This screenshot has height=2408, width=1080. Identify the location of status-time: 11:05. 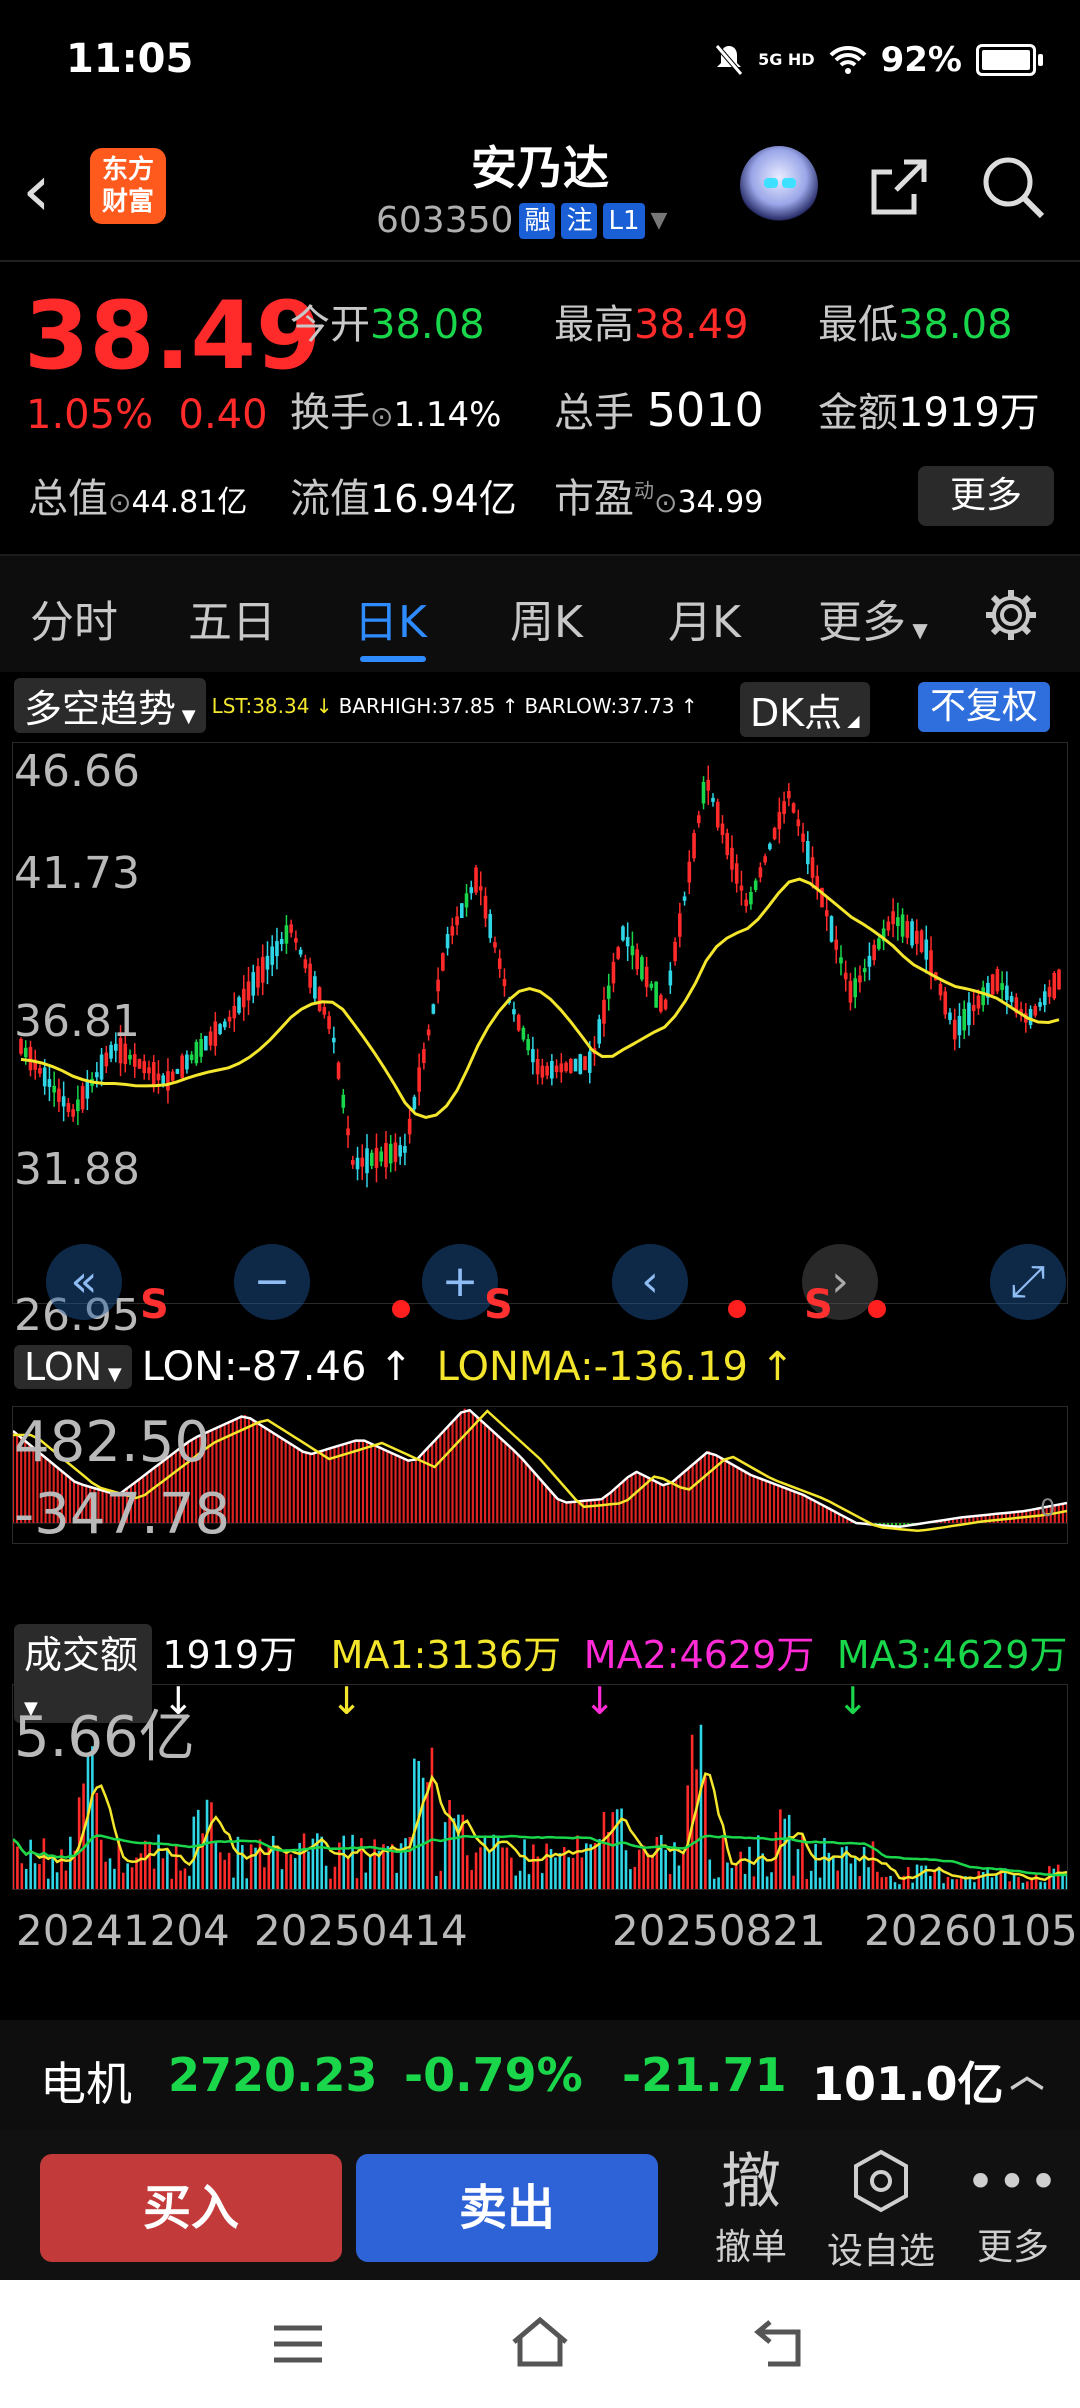
(130, 59).